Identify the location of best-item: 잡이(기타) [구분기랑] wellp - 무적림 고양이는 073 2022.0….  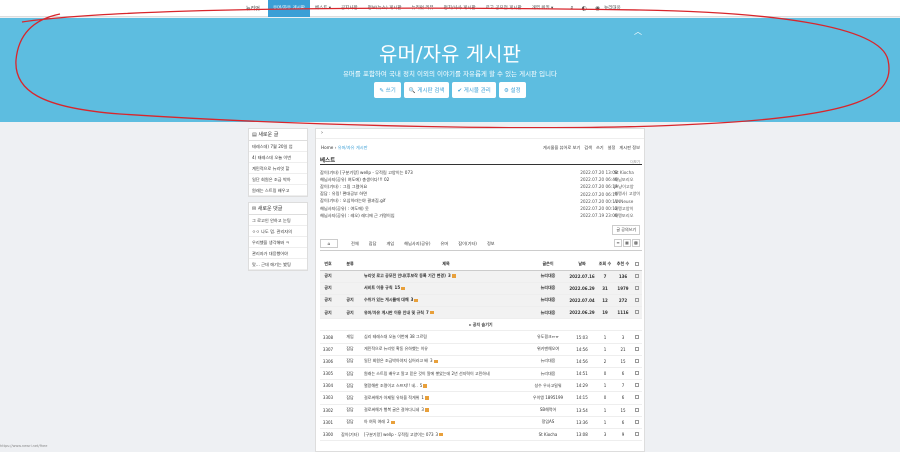
(481, 172).